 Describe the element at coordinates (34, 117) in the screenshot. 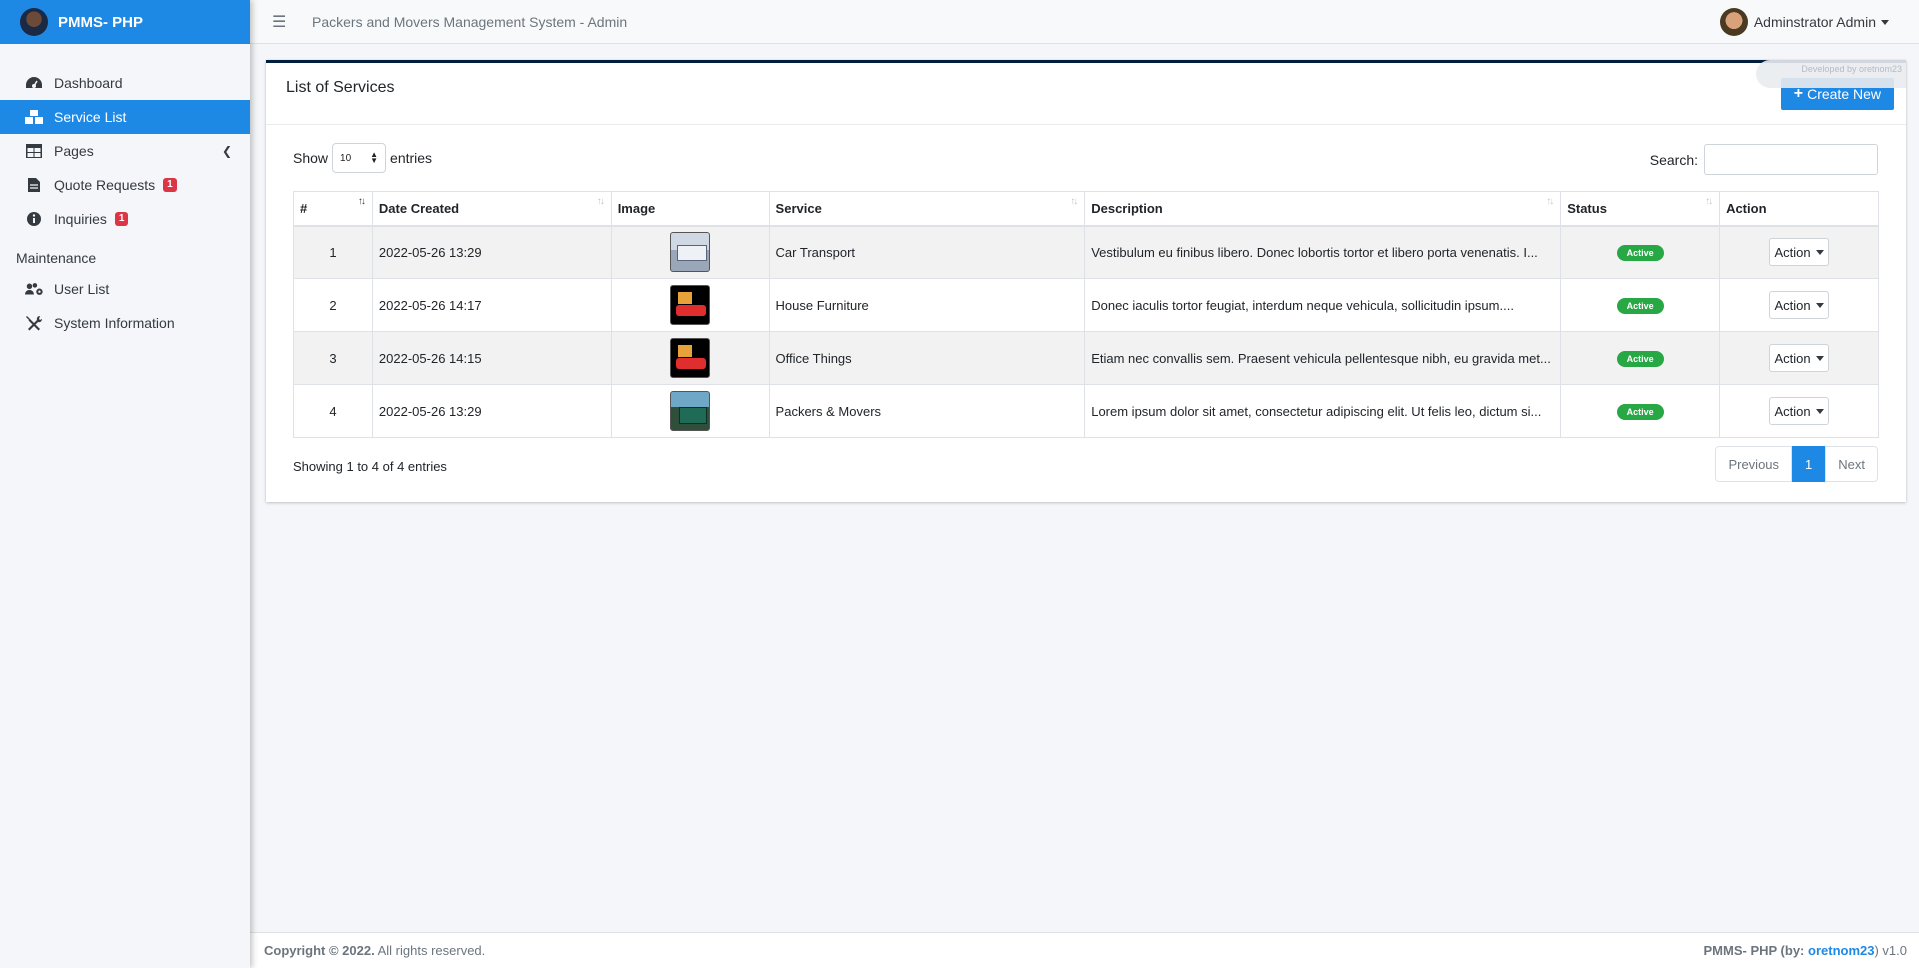

I see `boxes-icon` at that location.